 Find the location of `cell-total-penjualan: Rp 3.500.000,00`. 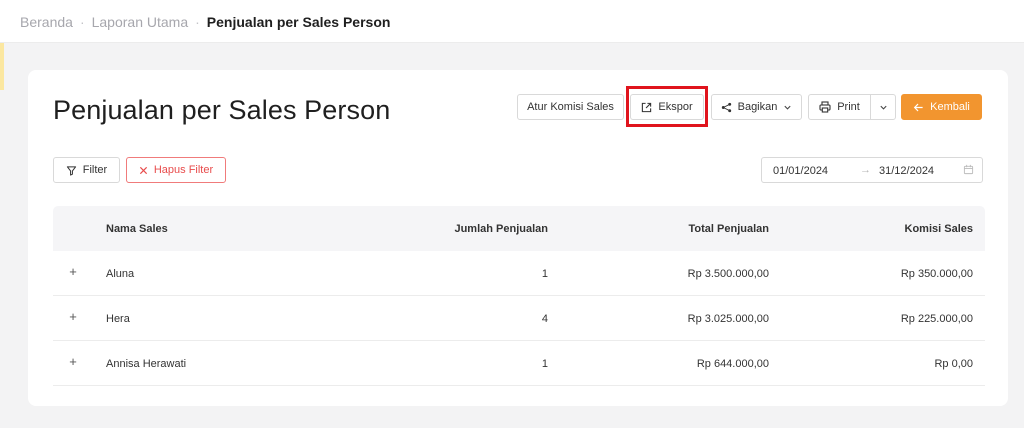

cell-total-penjualan: Rp 3.500.000,00 is located at coordinates (728, 274).